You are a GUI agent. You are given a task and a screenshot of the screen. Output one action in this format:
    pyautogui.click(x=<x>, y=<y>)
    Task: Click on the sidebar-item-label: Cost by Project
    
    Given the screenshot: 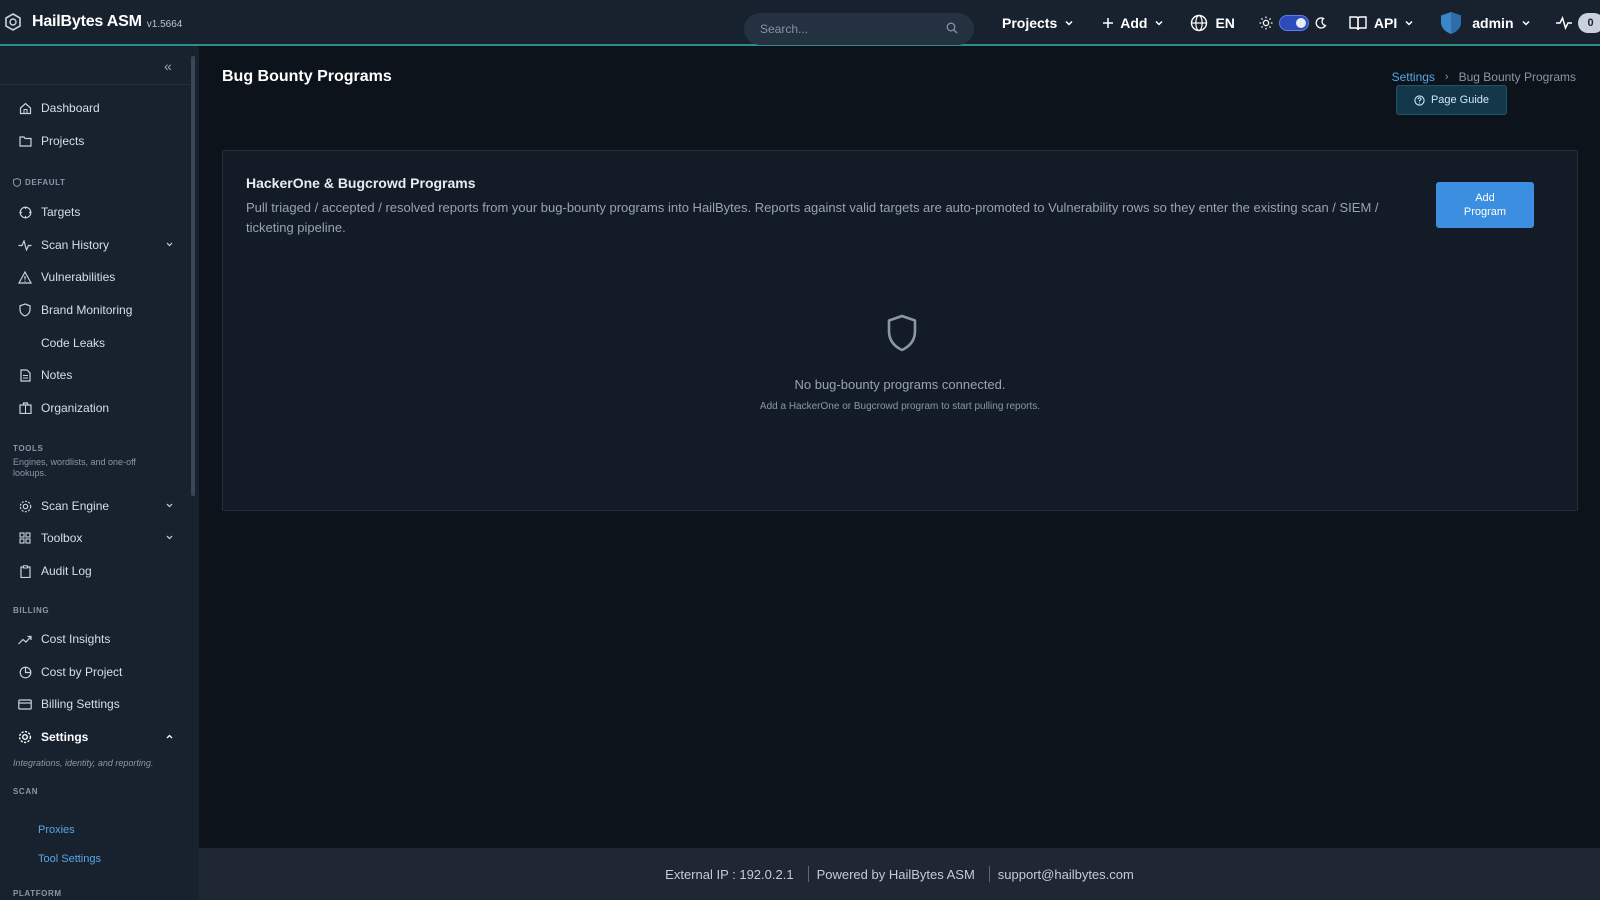 What is the action you would take?
    pyautogui.click(x=82, y=672)
    